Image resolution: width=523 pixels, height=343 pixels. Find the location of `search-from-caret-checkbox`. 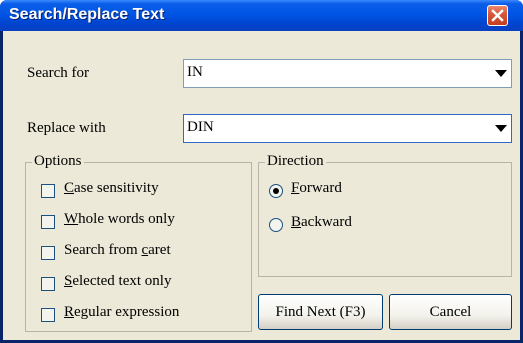

search-from-caret-checkbox is located at coordinates (48, 253).